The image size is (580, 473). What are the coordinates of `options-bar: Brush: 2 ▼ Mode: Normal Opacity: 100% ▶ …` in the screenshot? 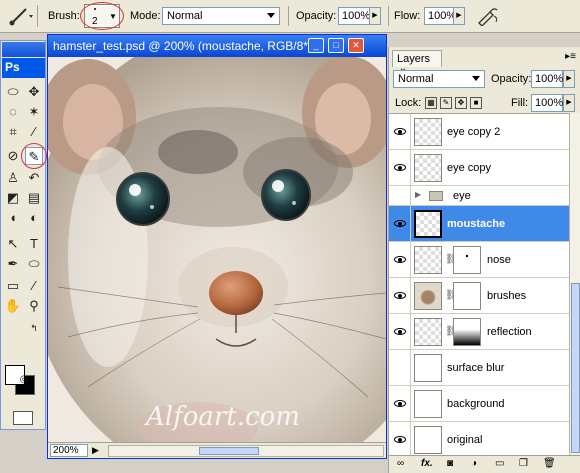 It's located at (290, 16).